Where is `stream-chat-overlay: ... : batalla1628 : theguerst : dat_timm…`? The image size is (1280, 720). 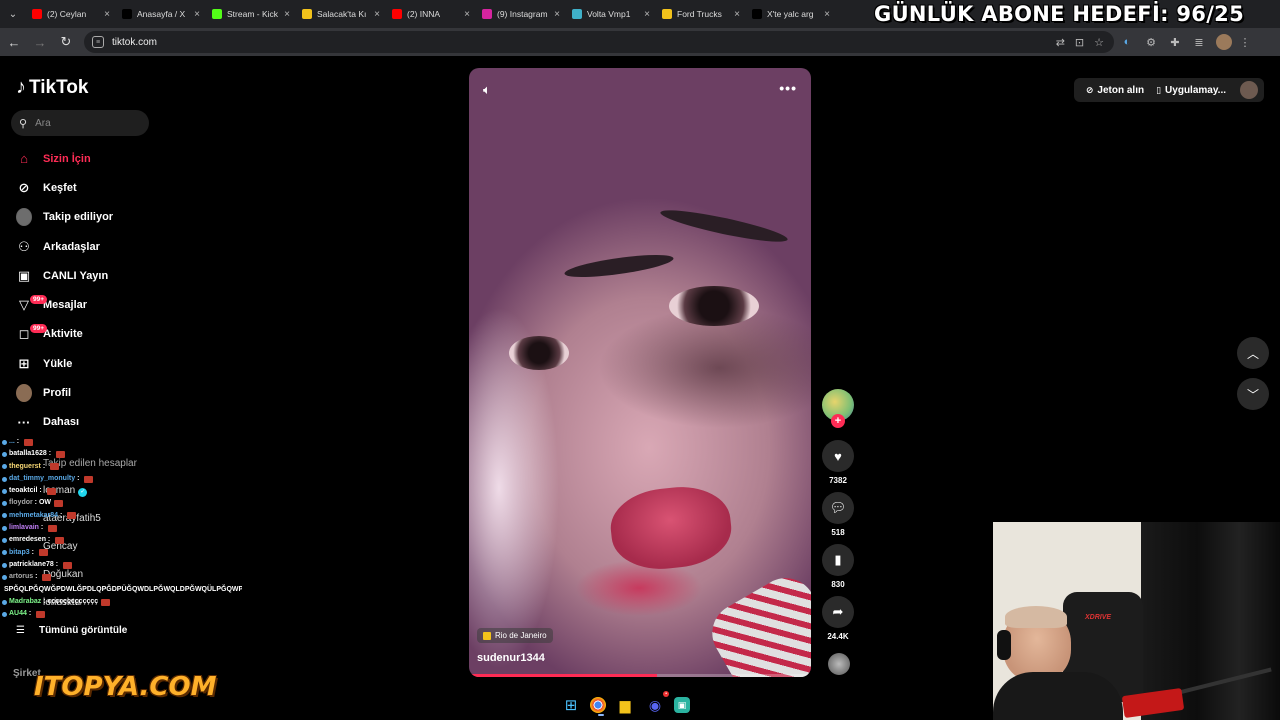 stream-chat-overlay: ... : batalla1628 : theguerst : dat_timm… is located at coordinates (122, 528).